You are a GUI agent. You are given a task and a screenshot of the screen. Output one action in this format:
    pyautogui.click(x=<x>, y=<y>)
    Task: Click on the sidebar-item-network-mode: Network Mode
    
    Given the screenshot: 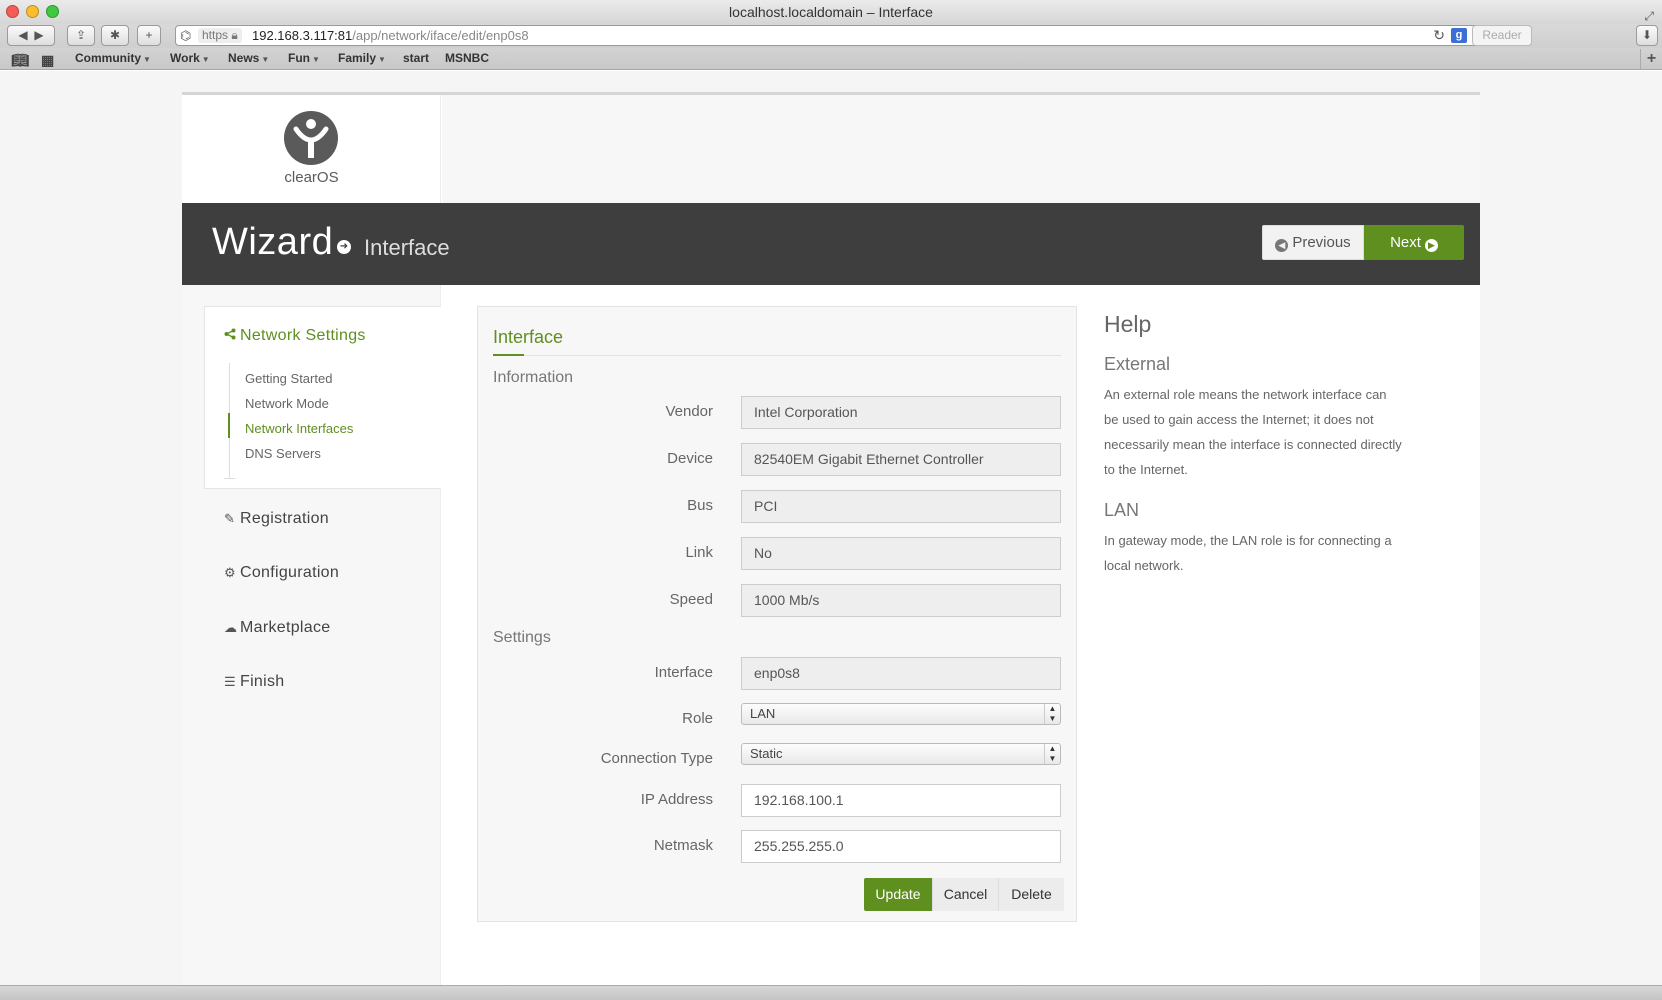 What is the action you would take?
    pyautogui.click(x=287, y=403)
    